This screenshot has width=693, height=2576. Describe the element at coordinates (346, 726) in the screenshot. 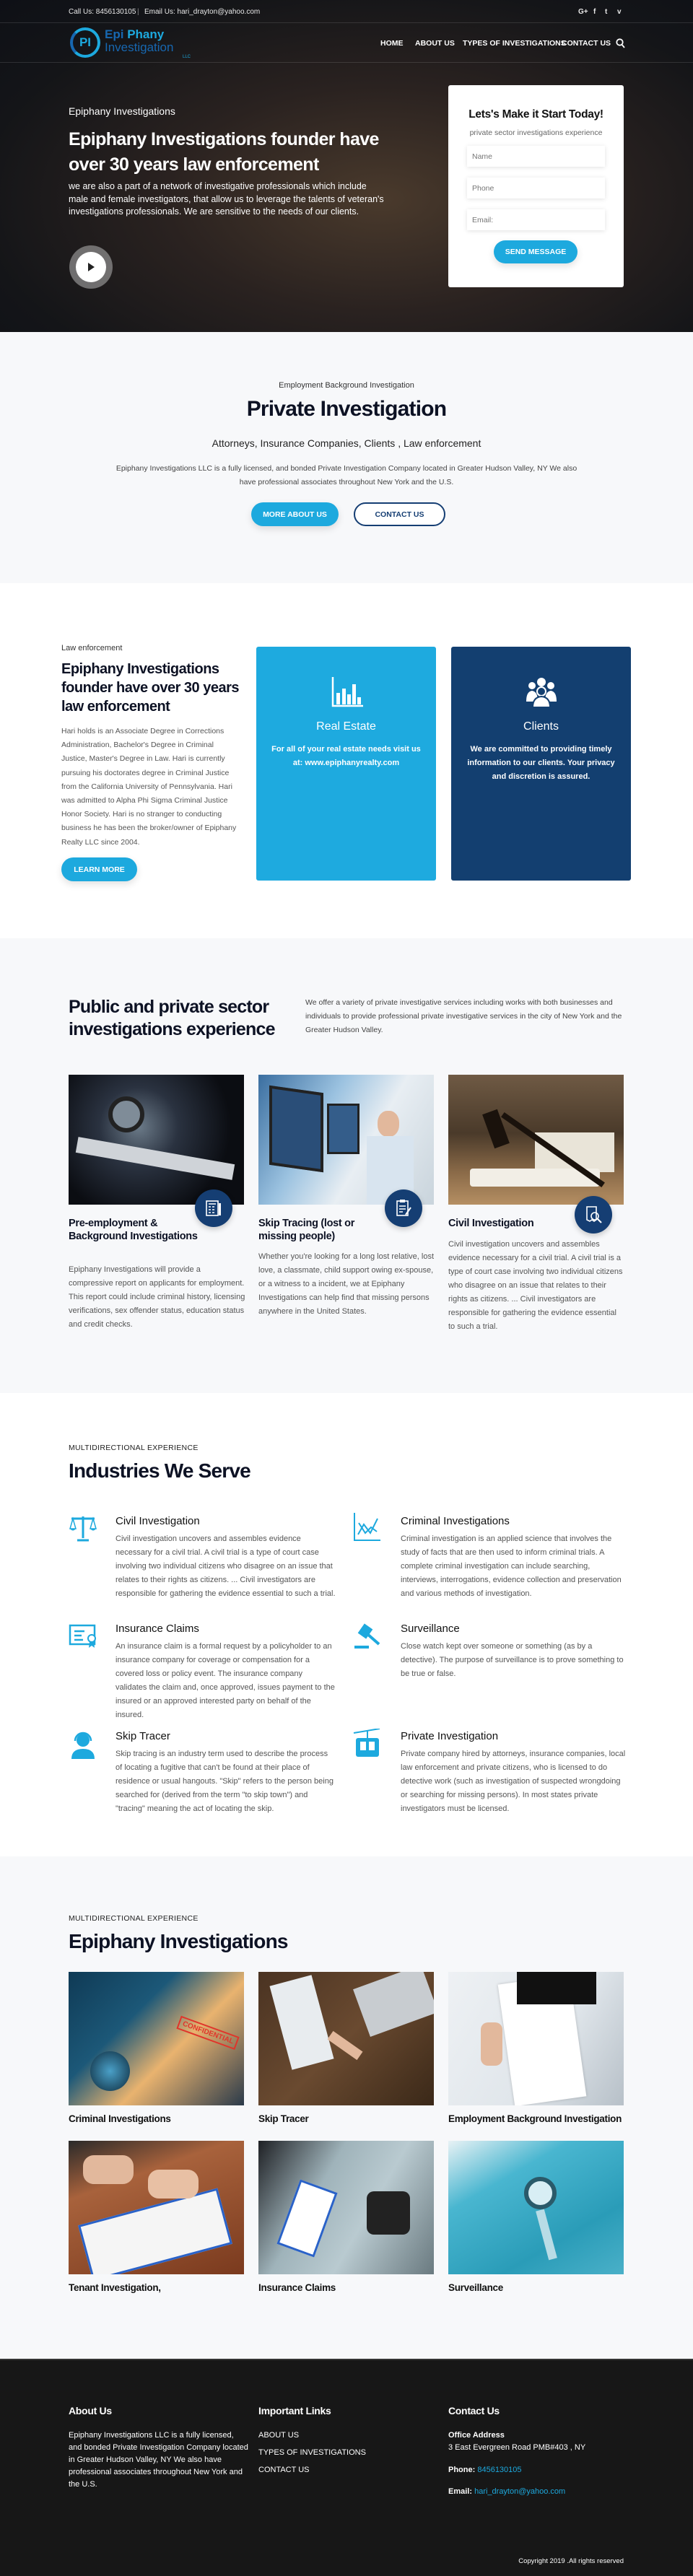

I see `real-estate-title: Real Estate` at that location.